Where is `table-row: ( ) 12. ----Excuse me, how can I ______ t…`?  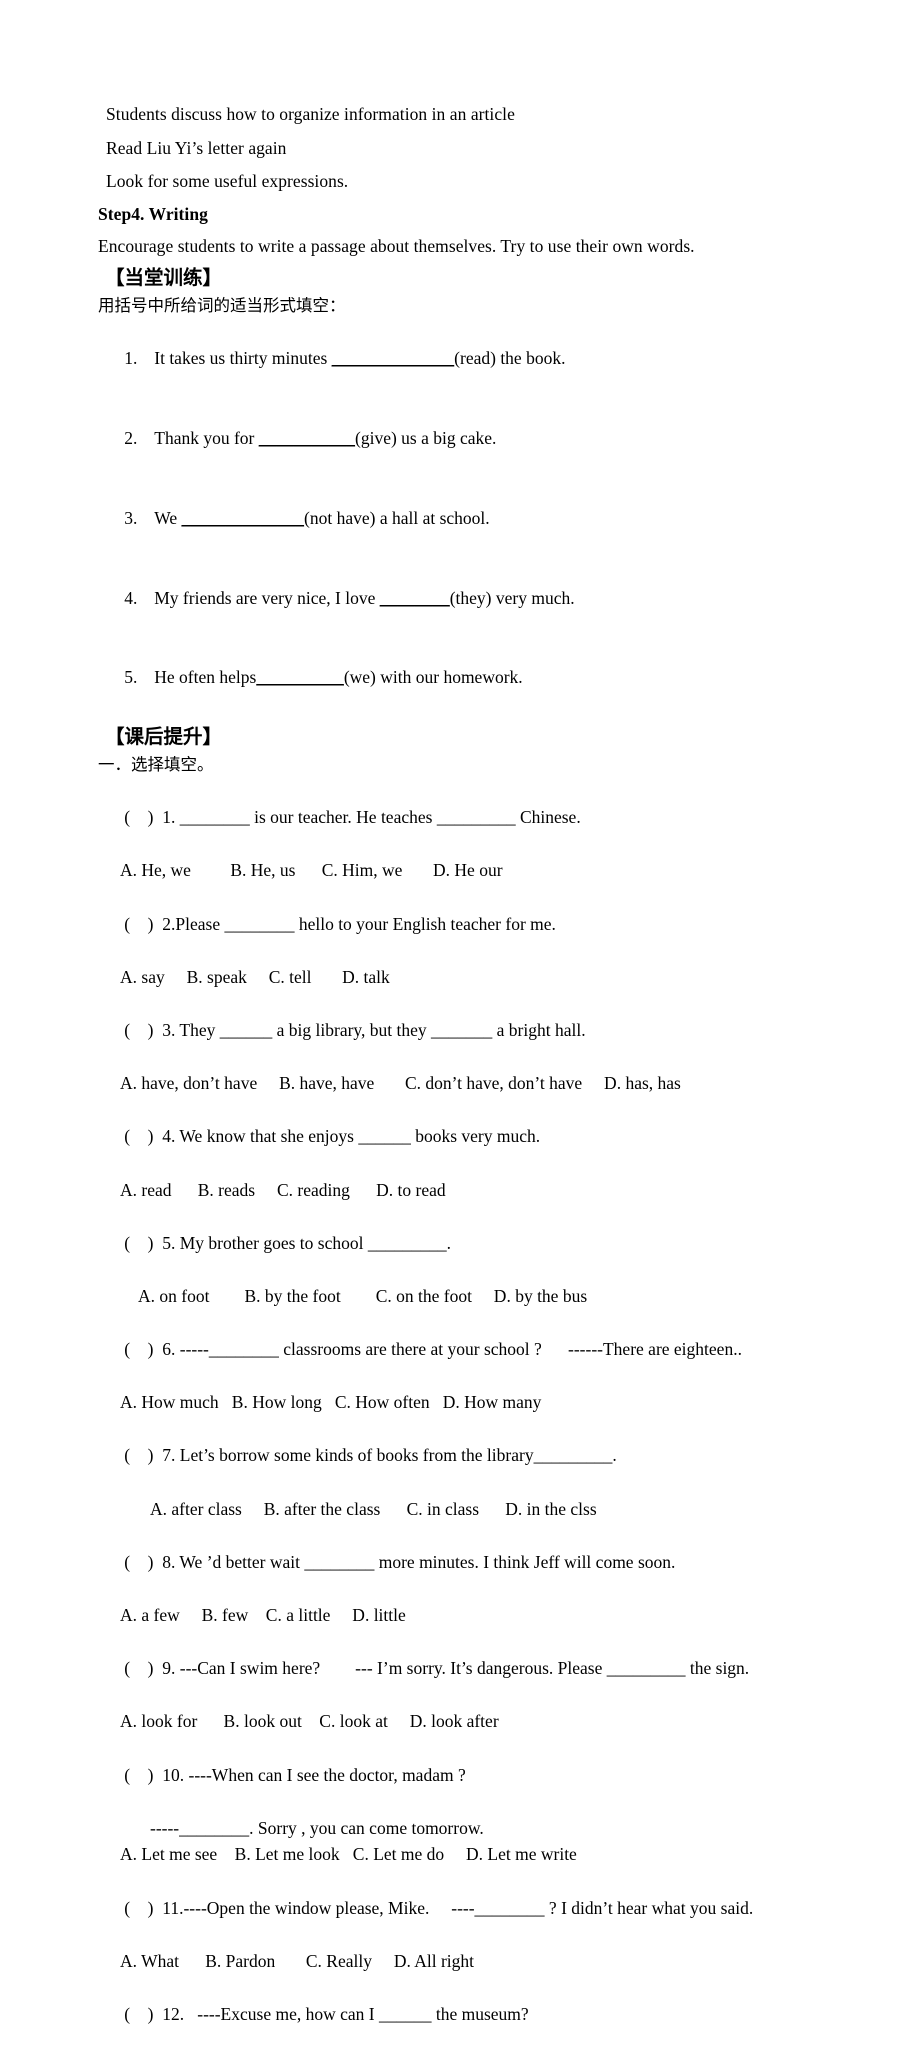 table-row: ( ) 12. ----Excuse me, how can I ______ t… is located at coordinates (479, 2014).